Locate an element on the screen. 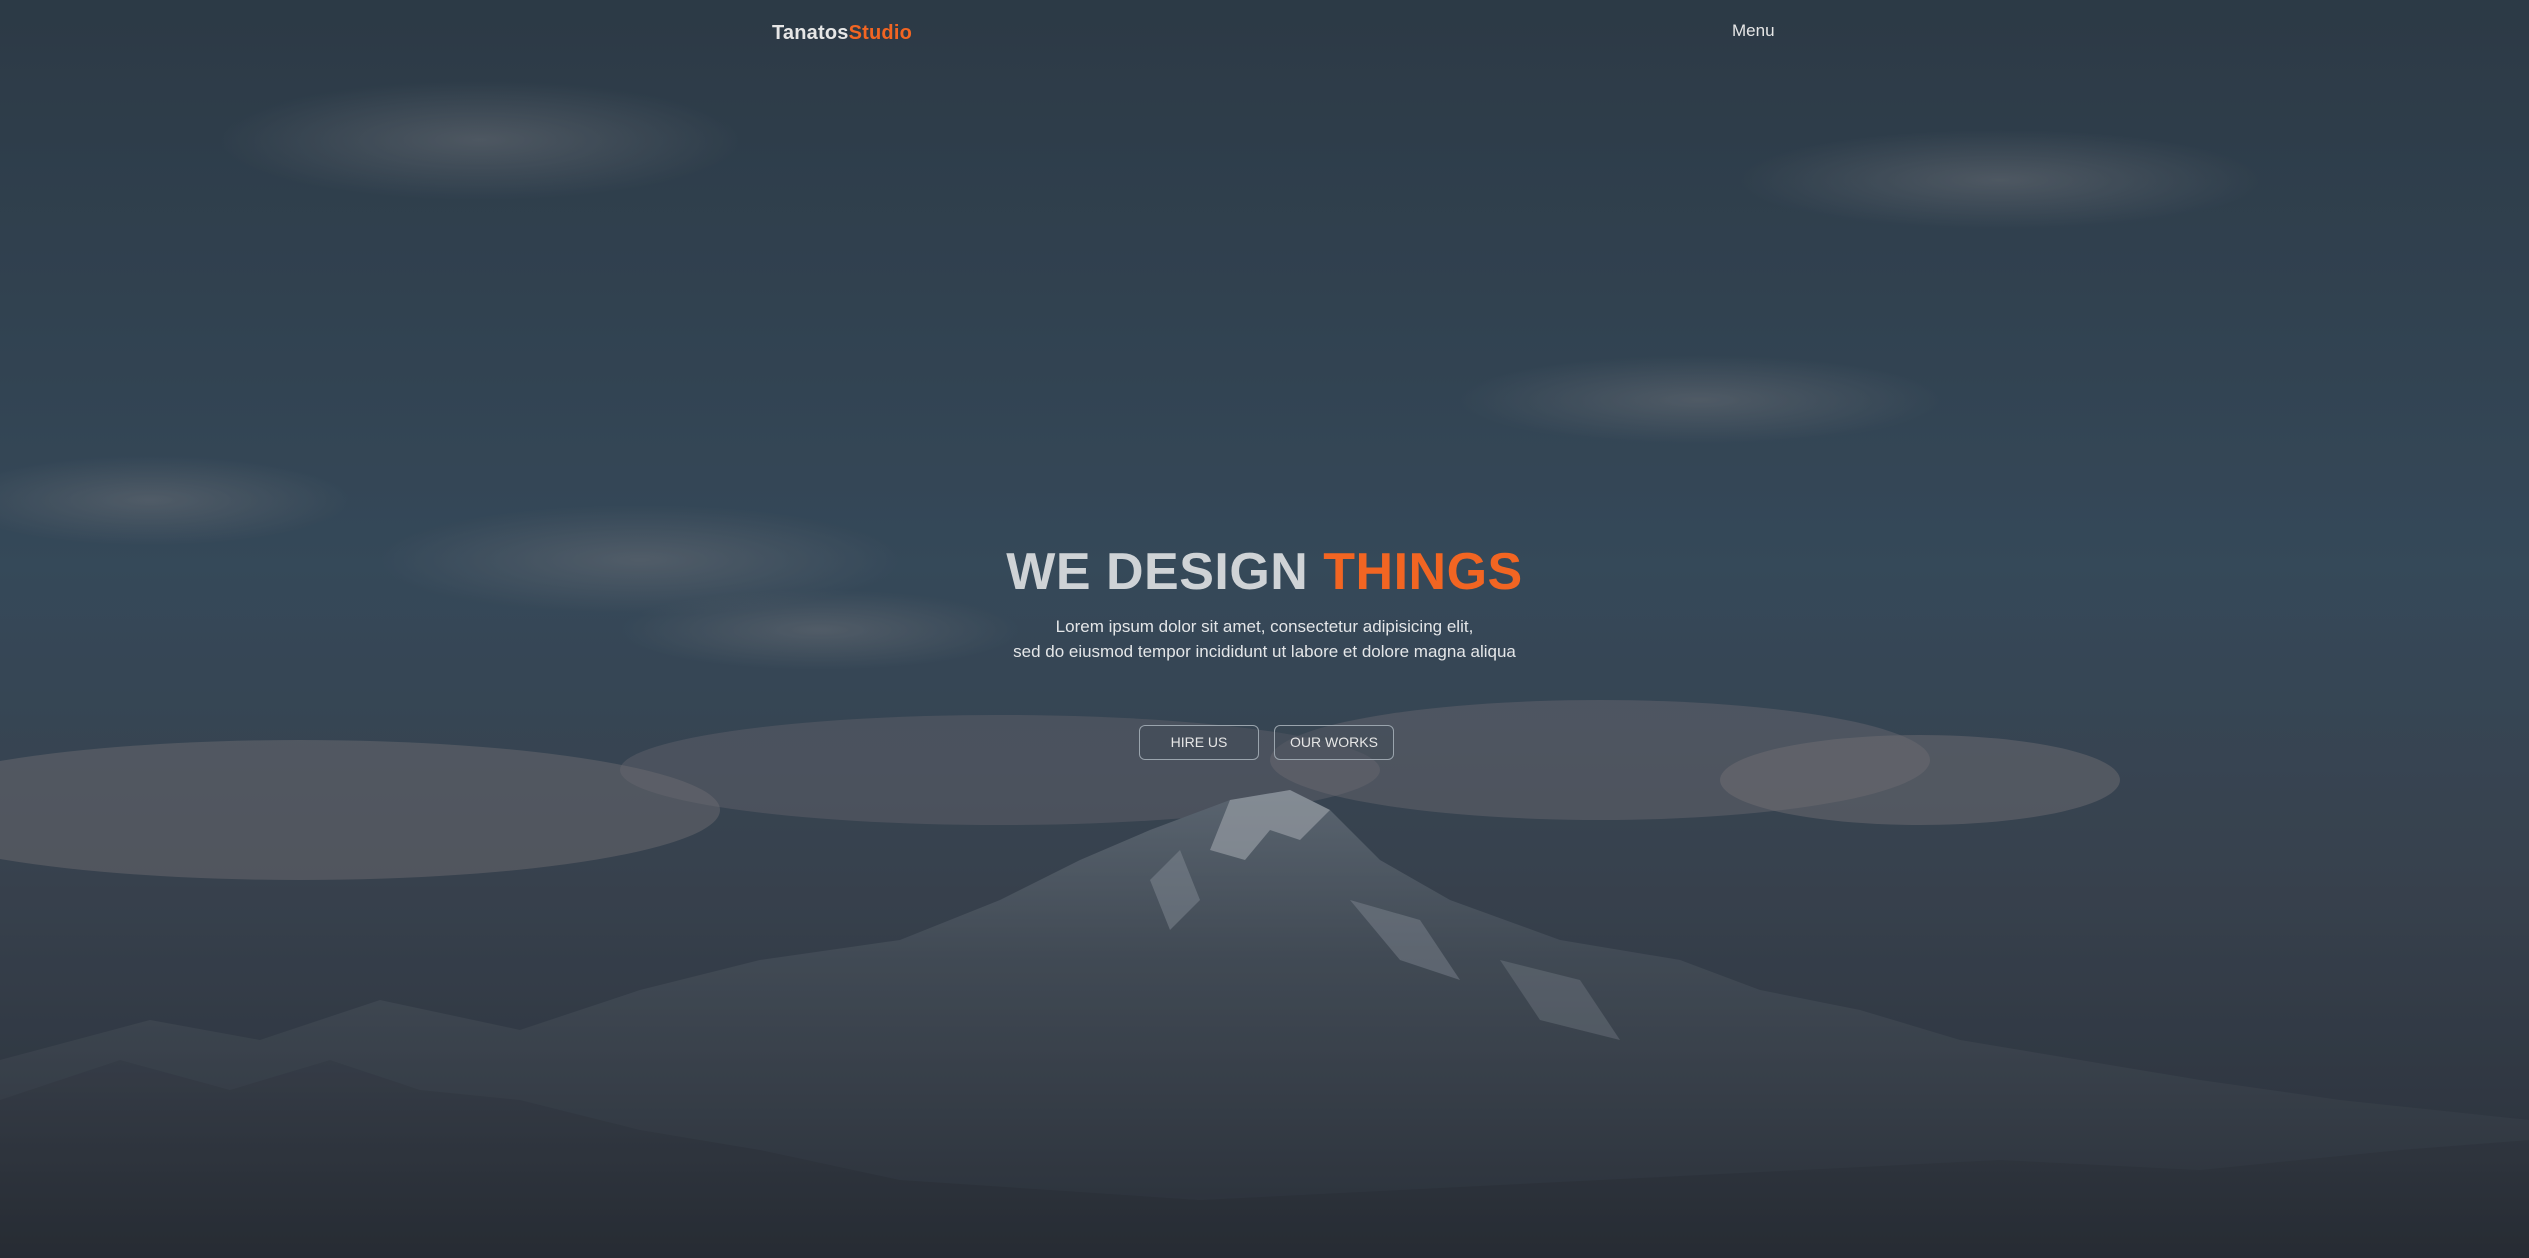 This screenshot has height=1258, width=2529. menu-button: Menu is located at coordinates (1753, 31).